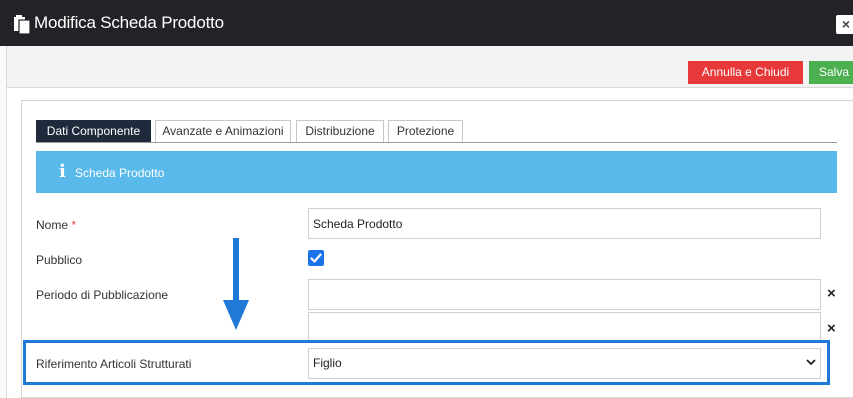 The image size is (853, 398). What do you see at coordinates (564, 223) in the screenshot?
I see `nome-input` at bounding box center [564, 223].